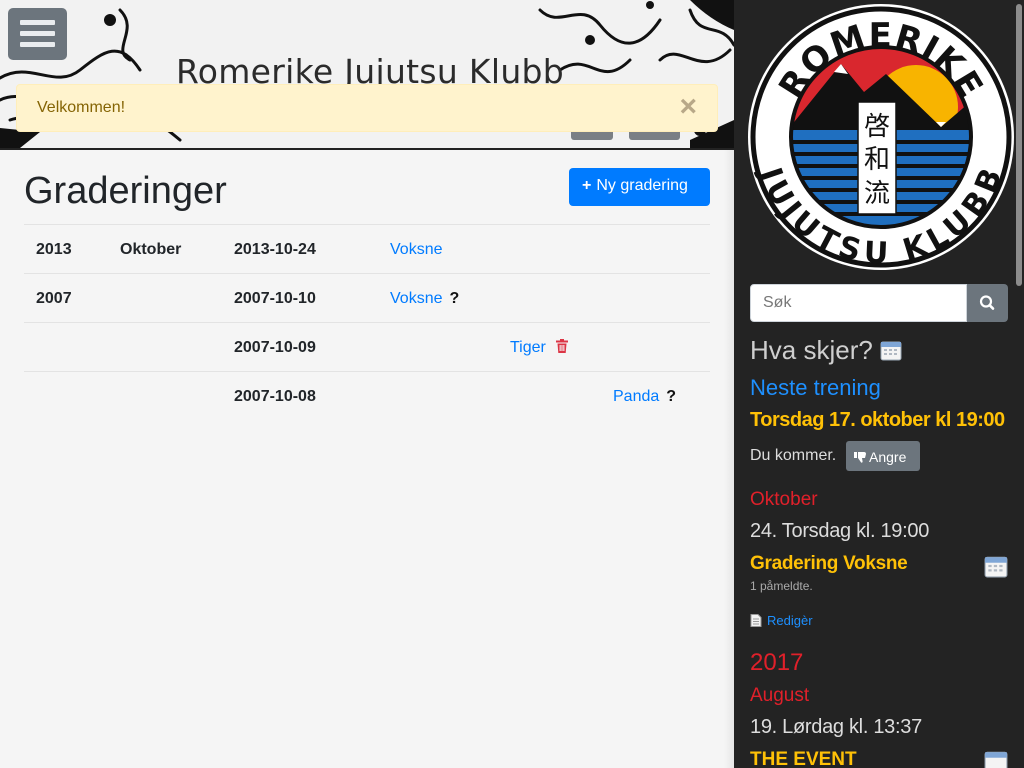 This screenshot has height=768, width=1024. I want to click on club-logo: 啓 和 流 ROMERIKE JUJUTSU KLUBB, so click(881, 137).